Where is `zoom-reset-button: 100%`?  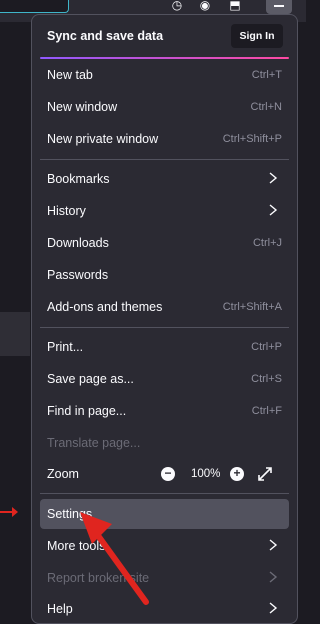
zoom-reset-button: 100% is located at coordinates (205, 474).